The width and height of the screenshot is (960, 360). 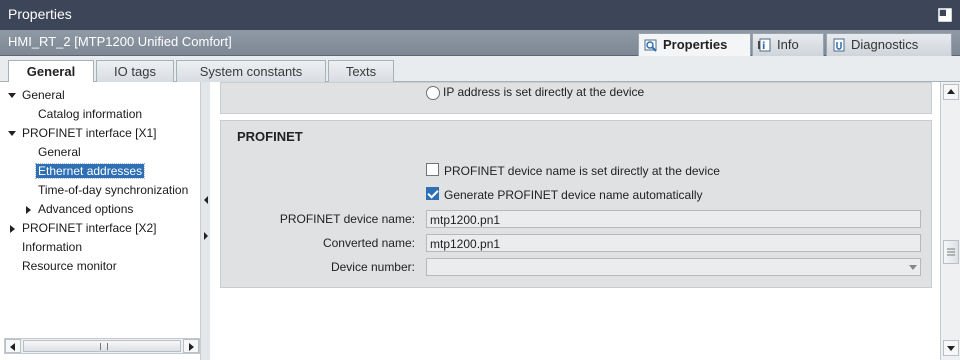 What do you see at coordinates (251, 71) in the screenshot?
I see `tab-system-constants: System constants` at bounding box center [251, 71].